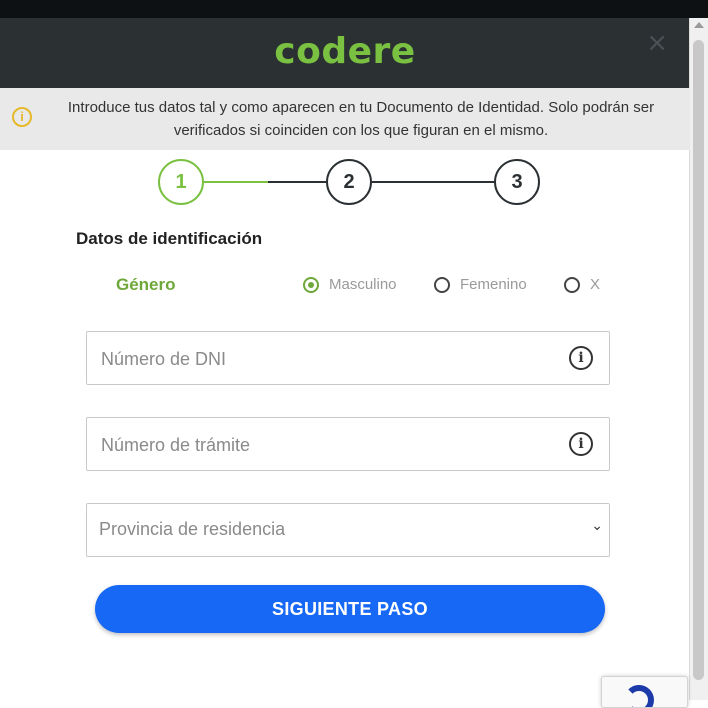 The height and width of the screenshot is (708, 708). What do you see at coordinates (181, 182) in the screenshot?
I see `step-1: 1` at bounding box center [181, 182].